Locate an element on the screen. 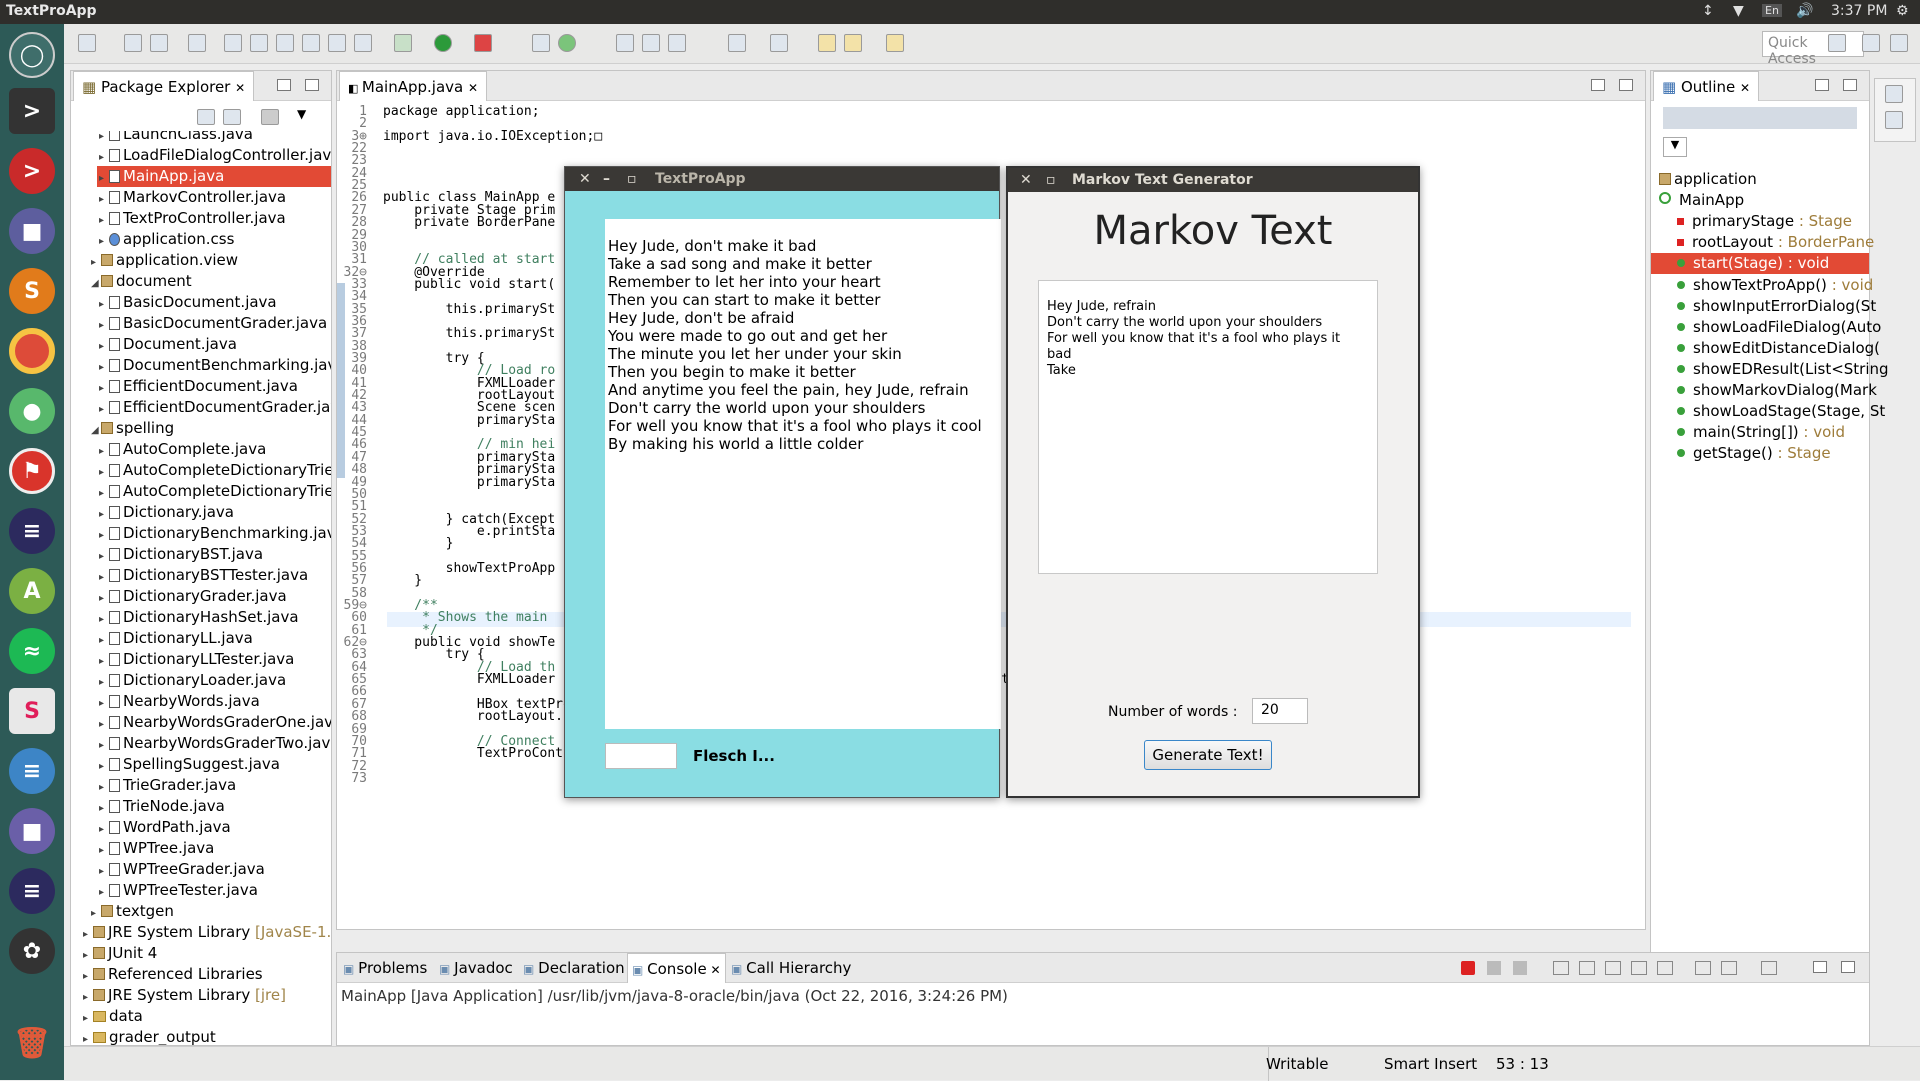 This screenshot has height=1081, width=1920. tab-javadoc: ▣ Javadoc is located at coordinates (476, 968).